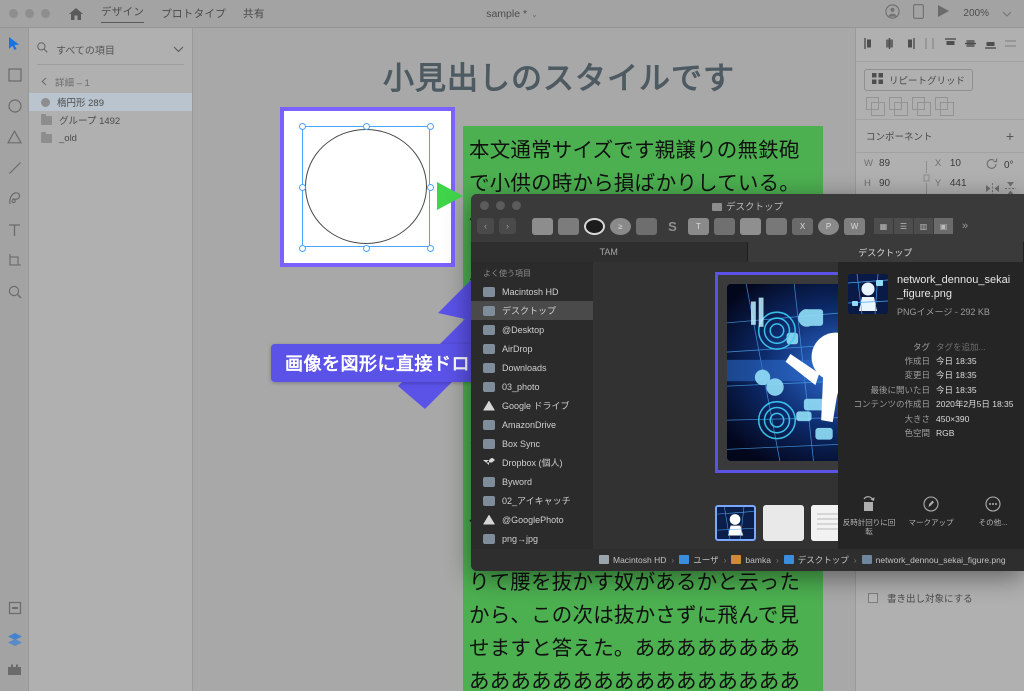 The height and width of the screenshot is (691, 1024). I want to click on sidebar-item-03-photo: 03_photo, so click(532, 386).